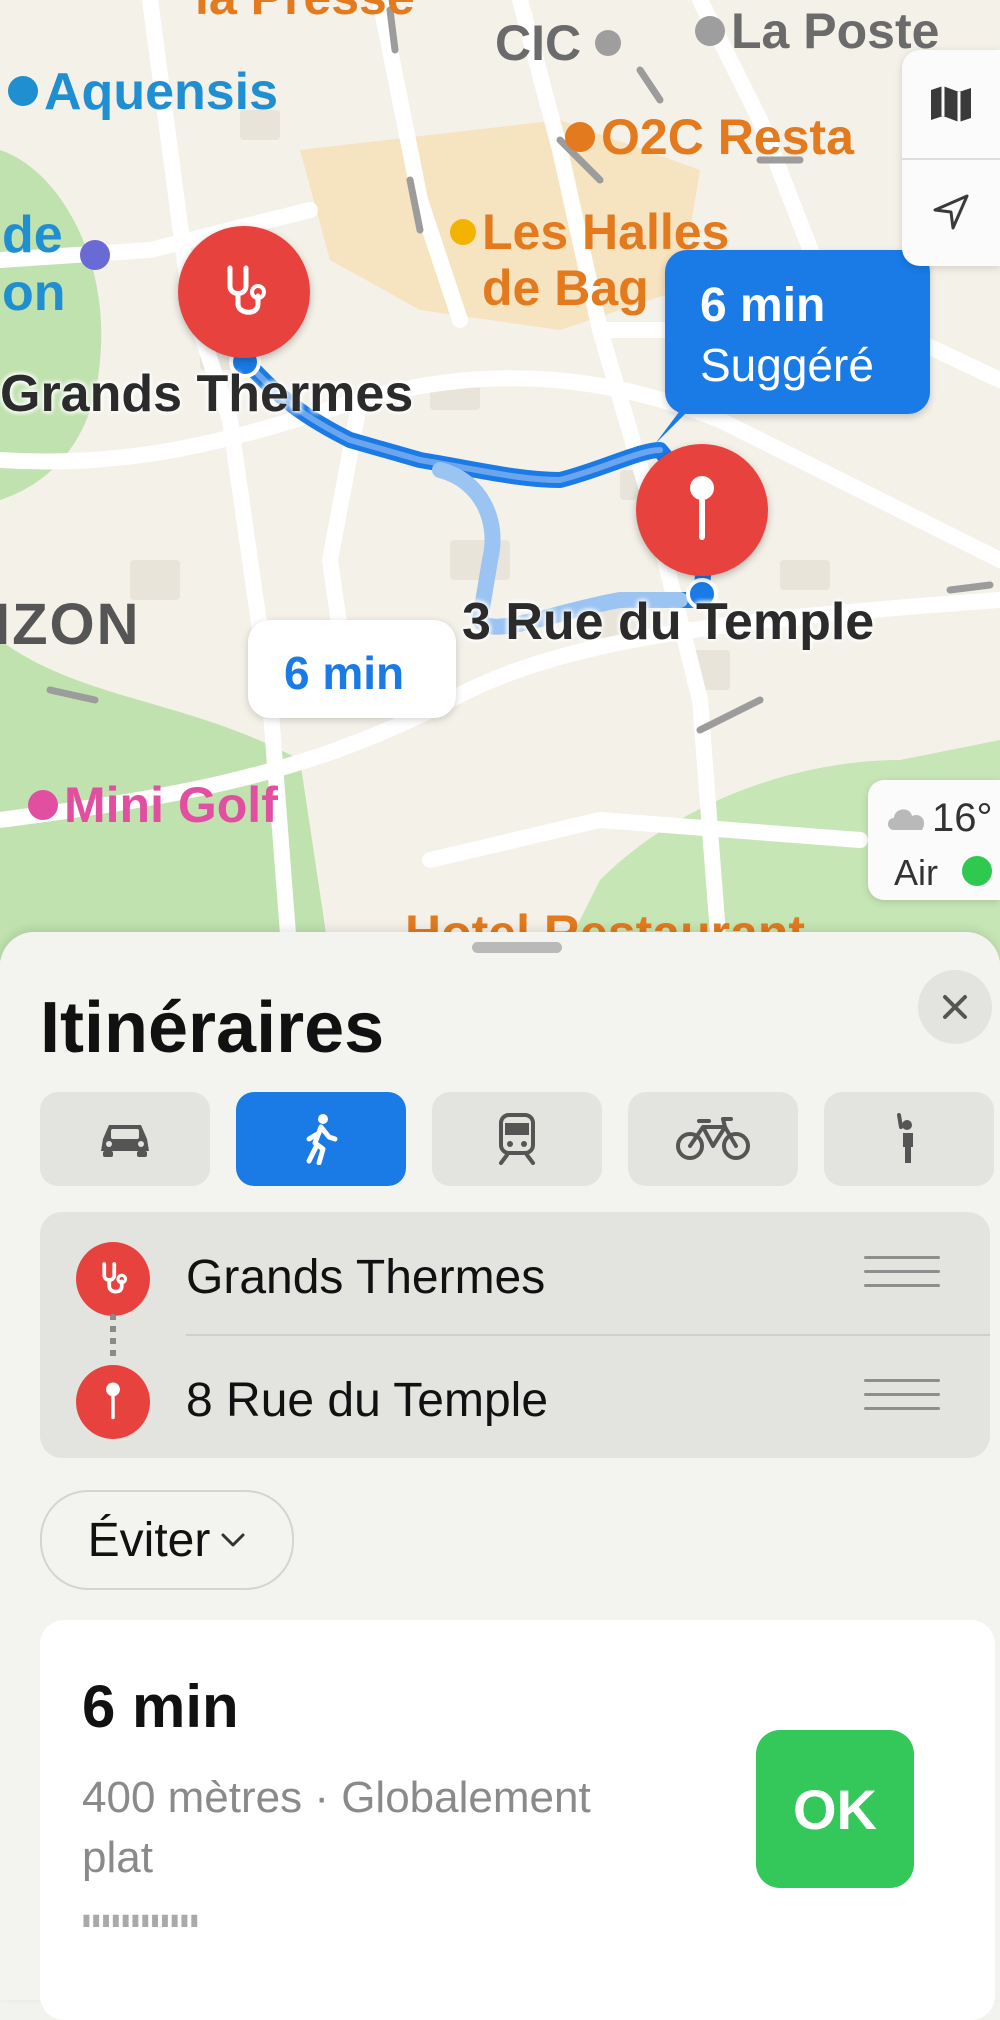 This screenshot has width=1000, height=2020. Describe the element at coordinates (160, 1706) in the screenshot. I see `route-duration: 6 min` at that location.